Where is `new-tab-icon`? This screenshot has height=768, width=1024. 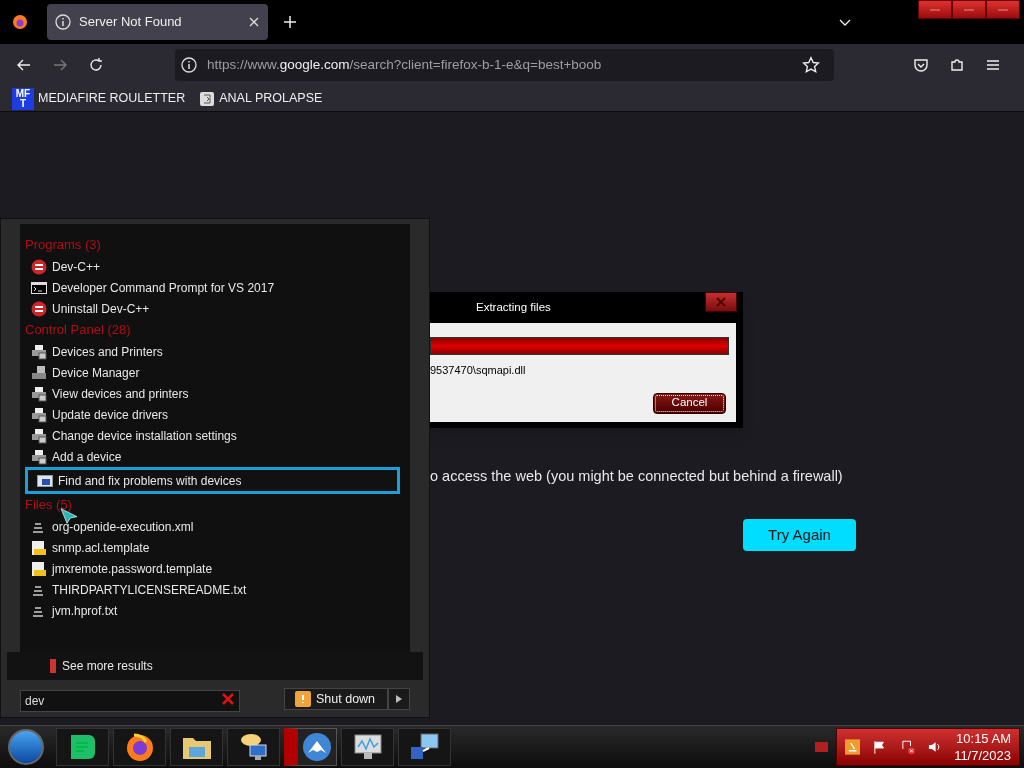
new-tab-icon is located at coordinates (290, 22).